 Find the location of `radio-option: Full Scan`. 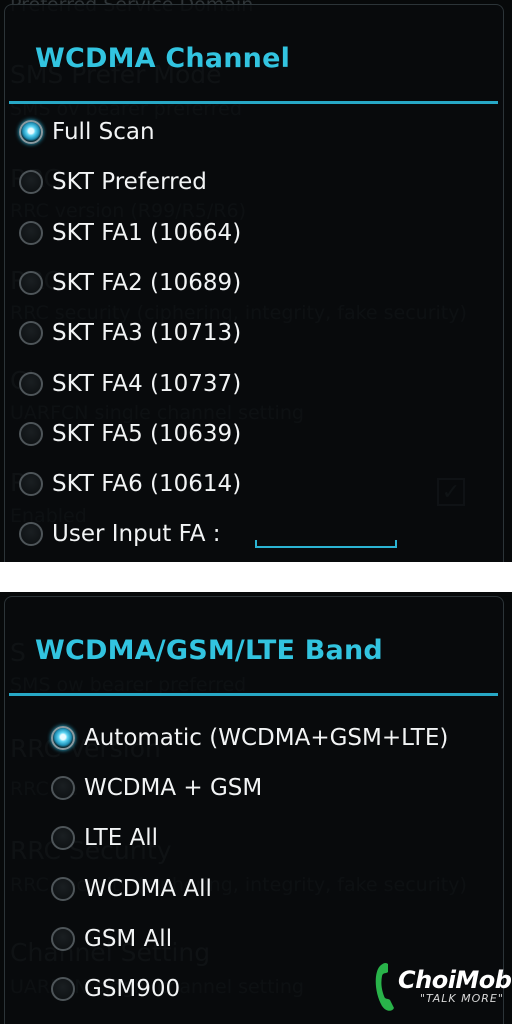

radio-option: Full Scan is located at coordinates (87, 132).